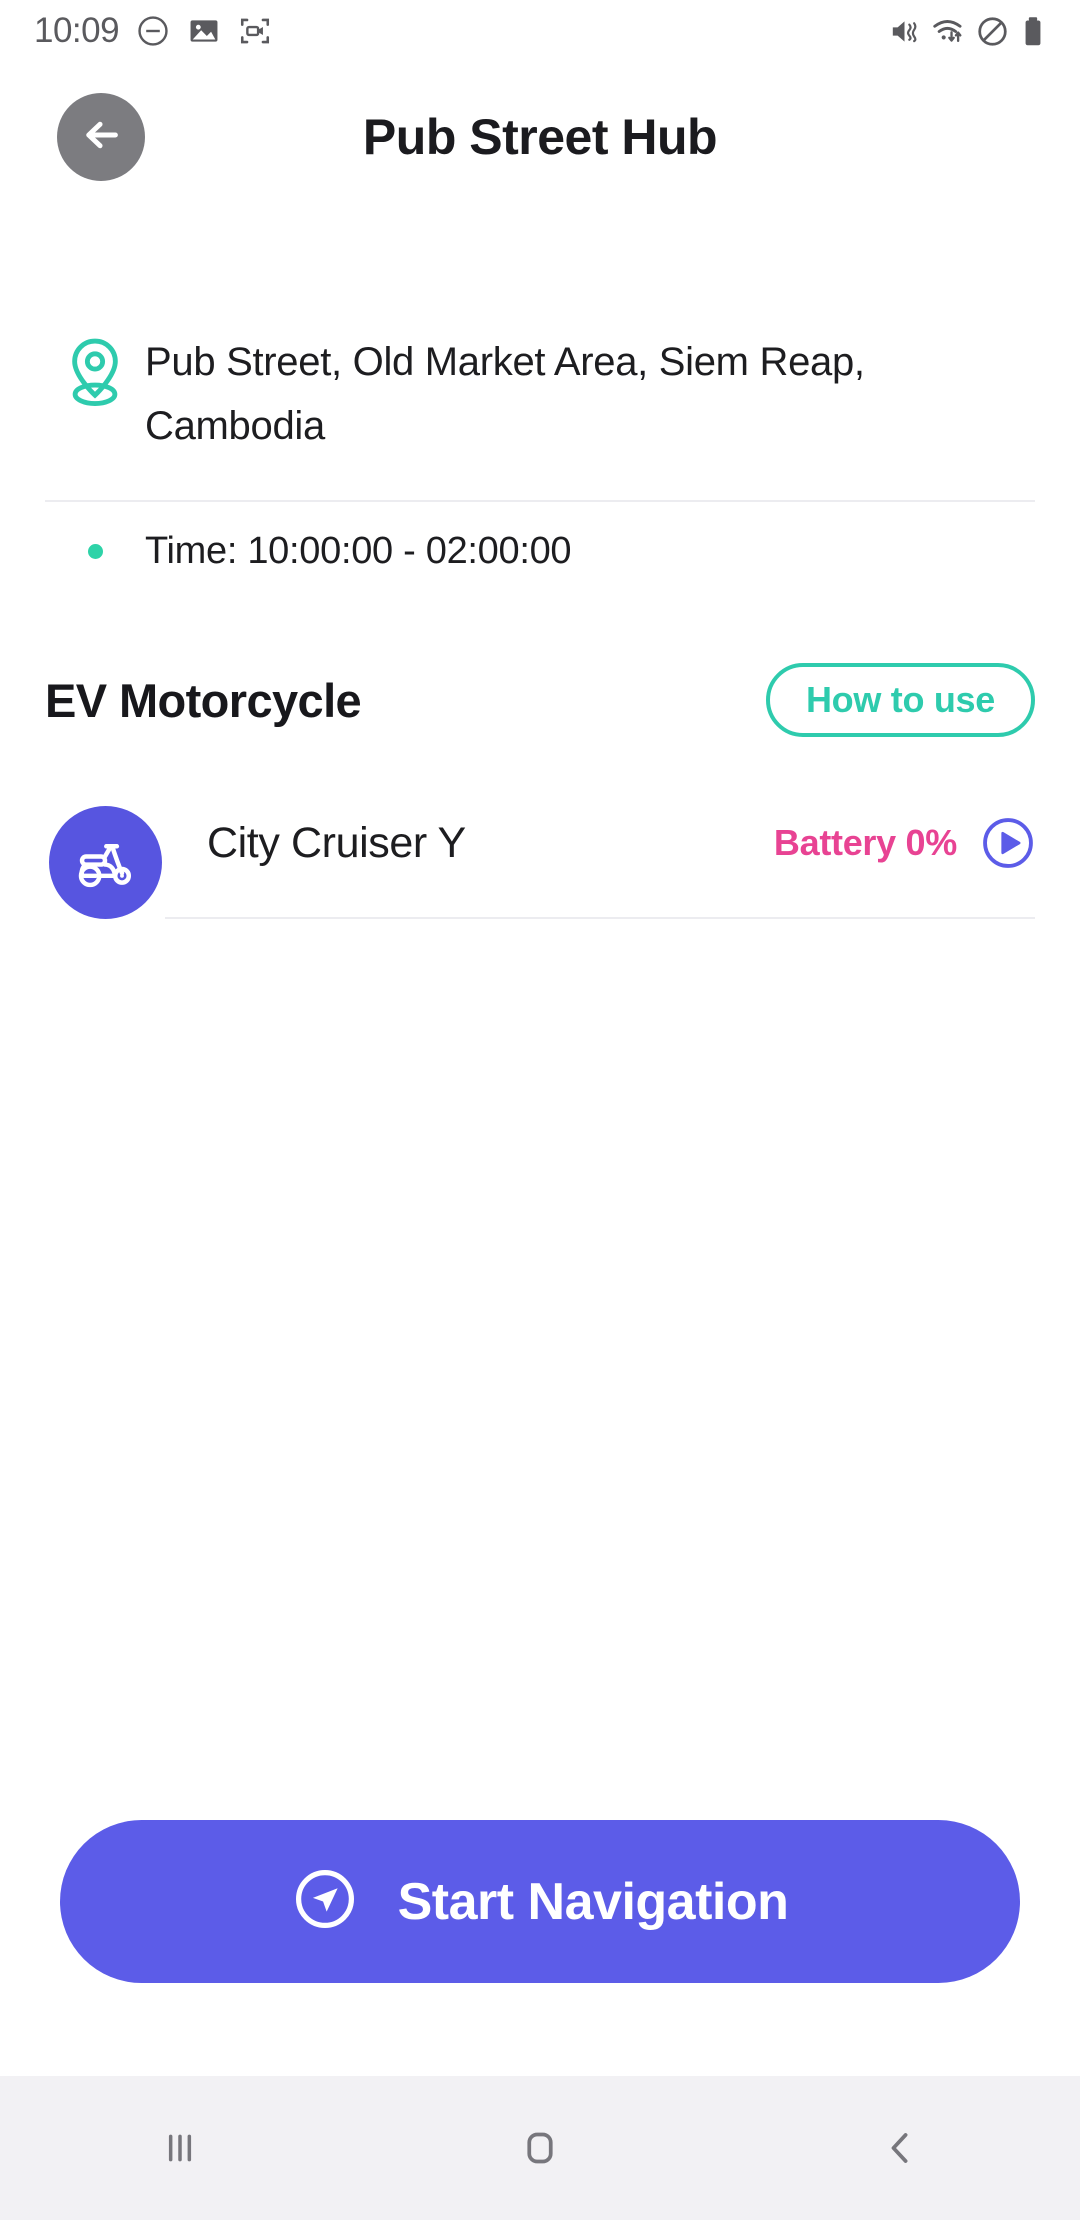  Describe the element at coordinates (904, 31) in the screenshot. I see `mute-vibrate-icon` at that location.